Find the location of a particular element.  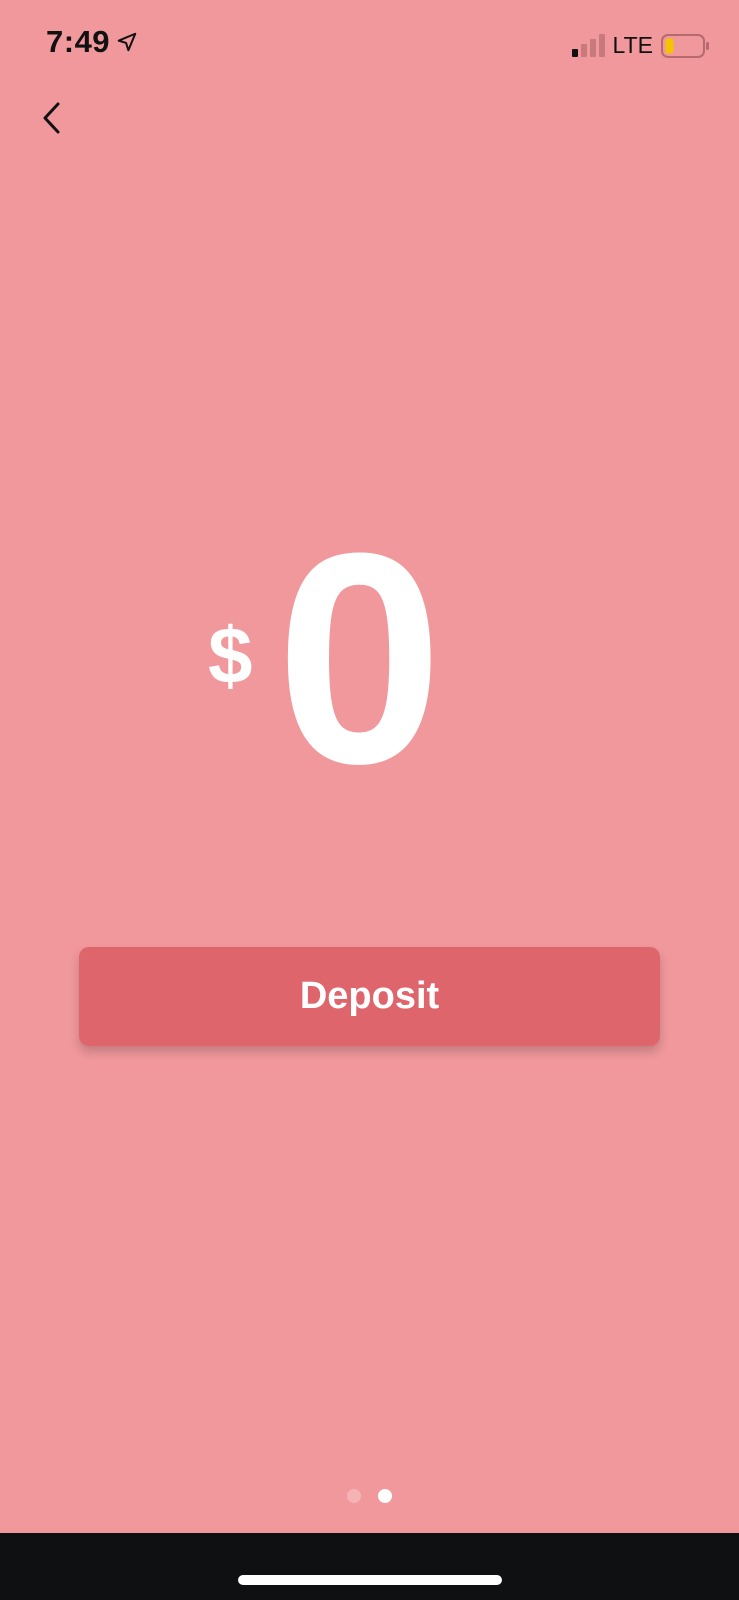

deposit-button: Deposit is located at coordinates (369, 996).